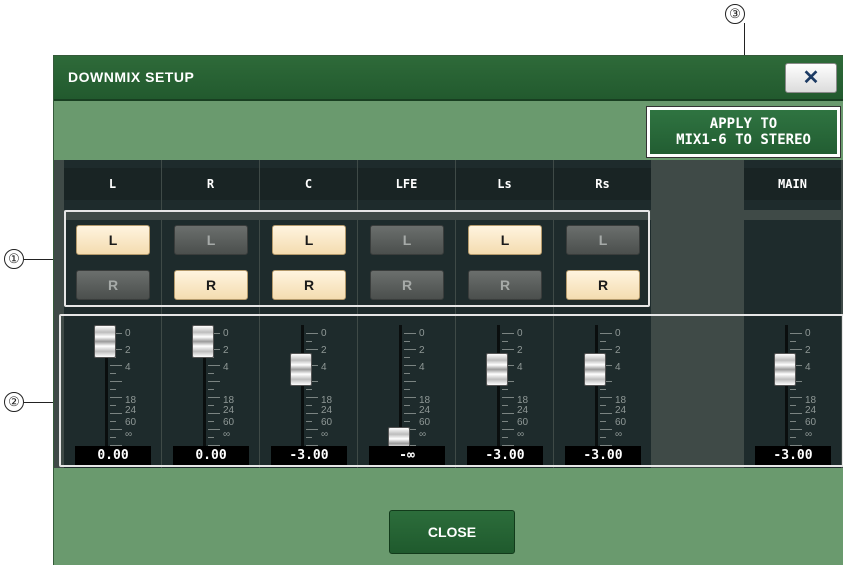 The image size is (843, 565). I want to click on callout-3: ③, so click(735, 14).